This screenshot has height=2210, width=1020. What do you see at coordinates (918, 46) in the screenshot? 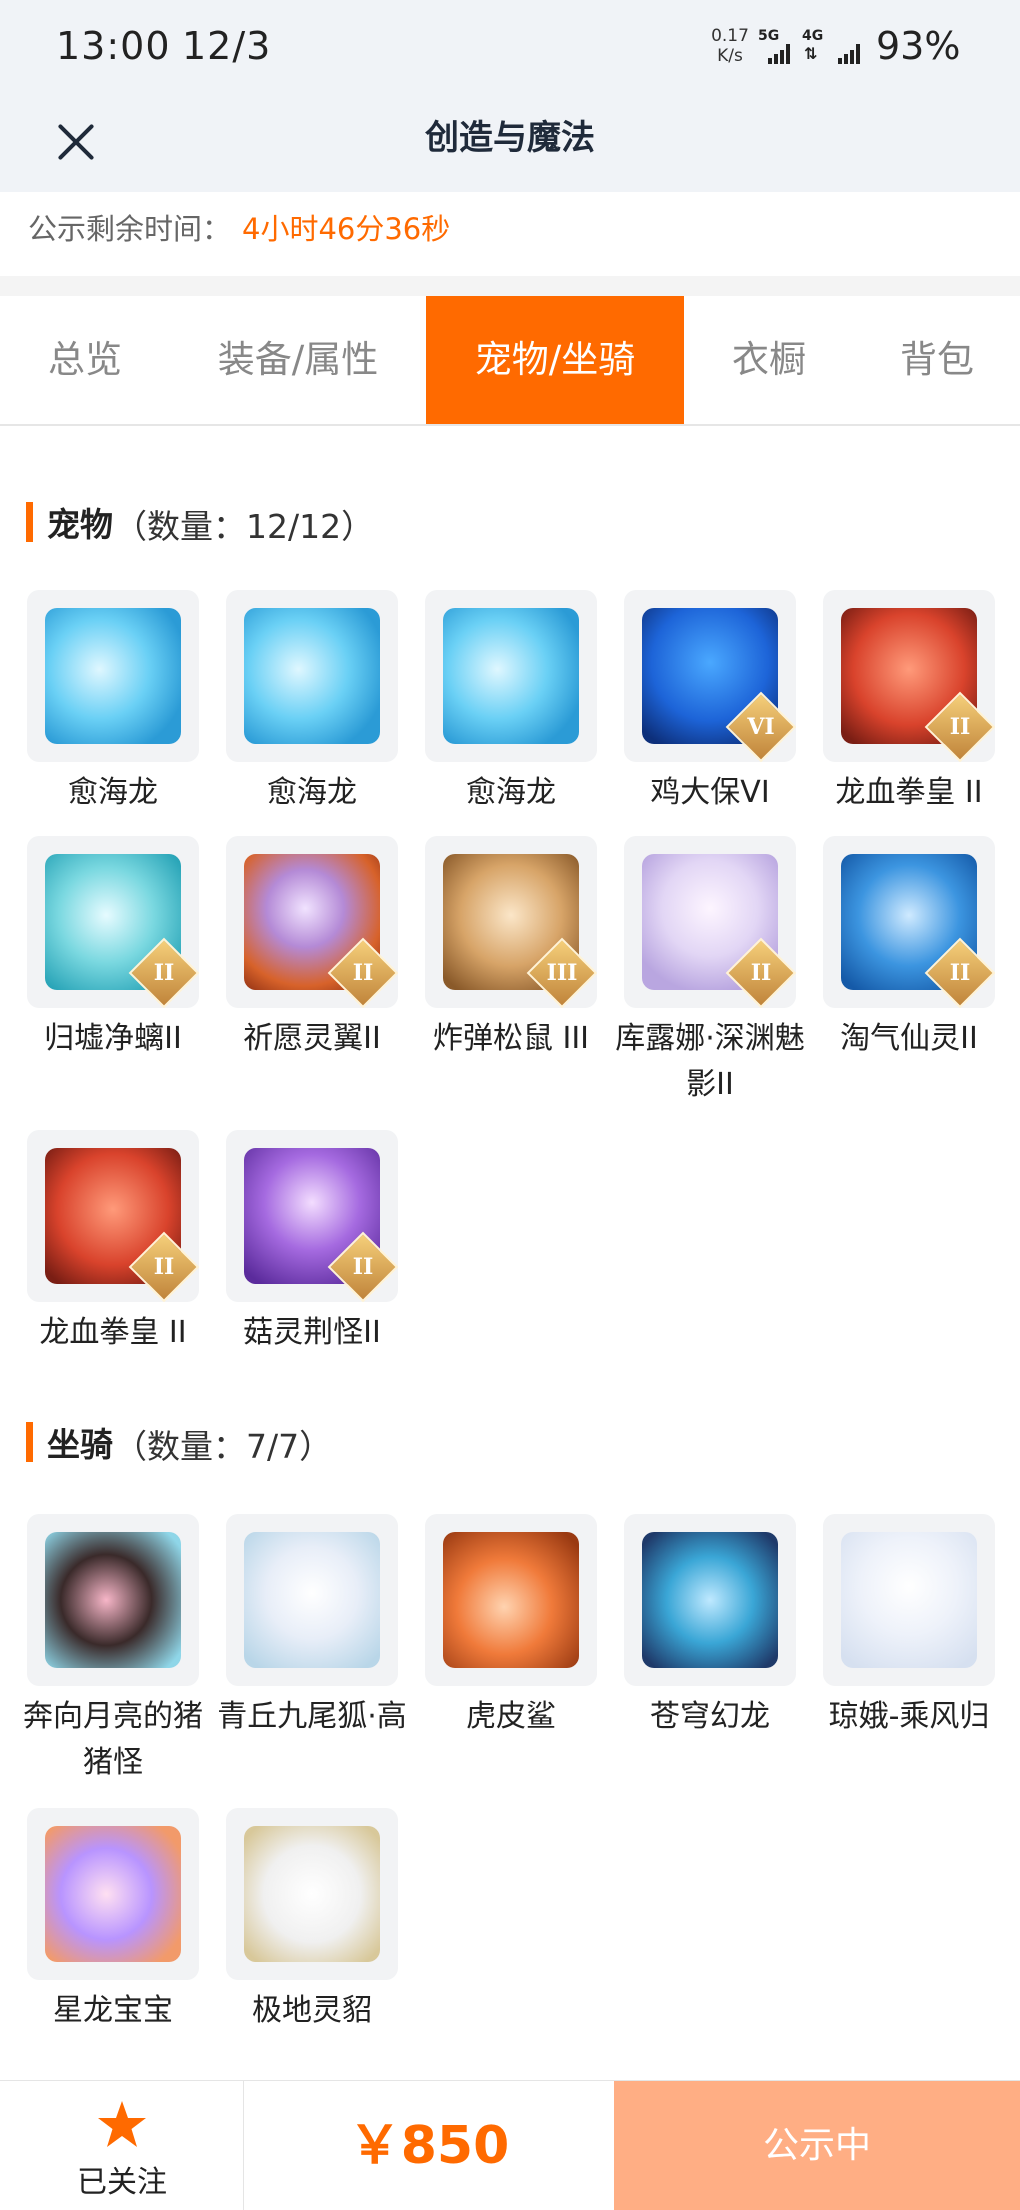
I see `battery-level: 93%` at bounding box center [918, 46].